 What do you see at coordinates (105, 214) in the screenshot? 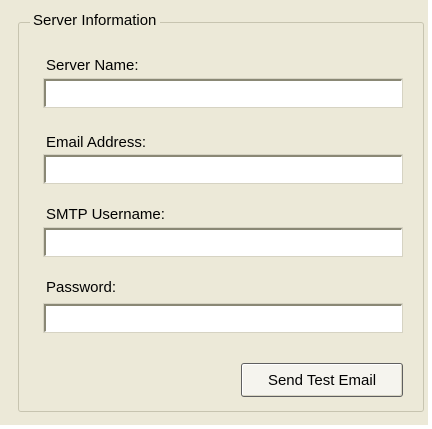
I see `smtp-username-label: SMTP Username:` at bounding box center [105, 214].